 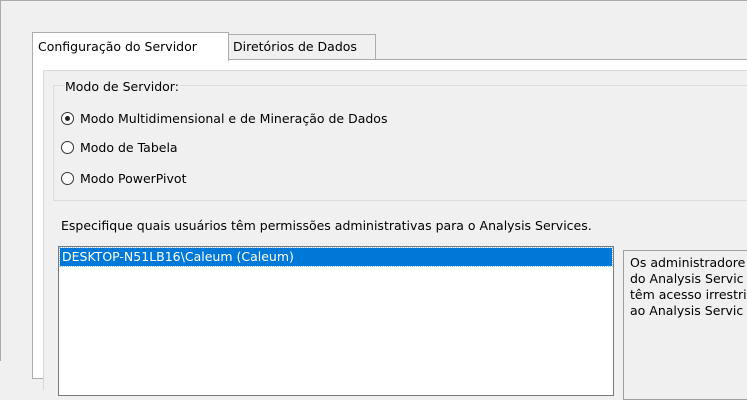 I want to click on radio-tabular-mode: Modo de Tabela, so click(x=119, y=147).